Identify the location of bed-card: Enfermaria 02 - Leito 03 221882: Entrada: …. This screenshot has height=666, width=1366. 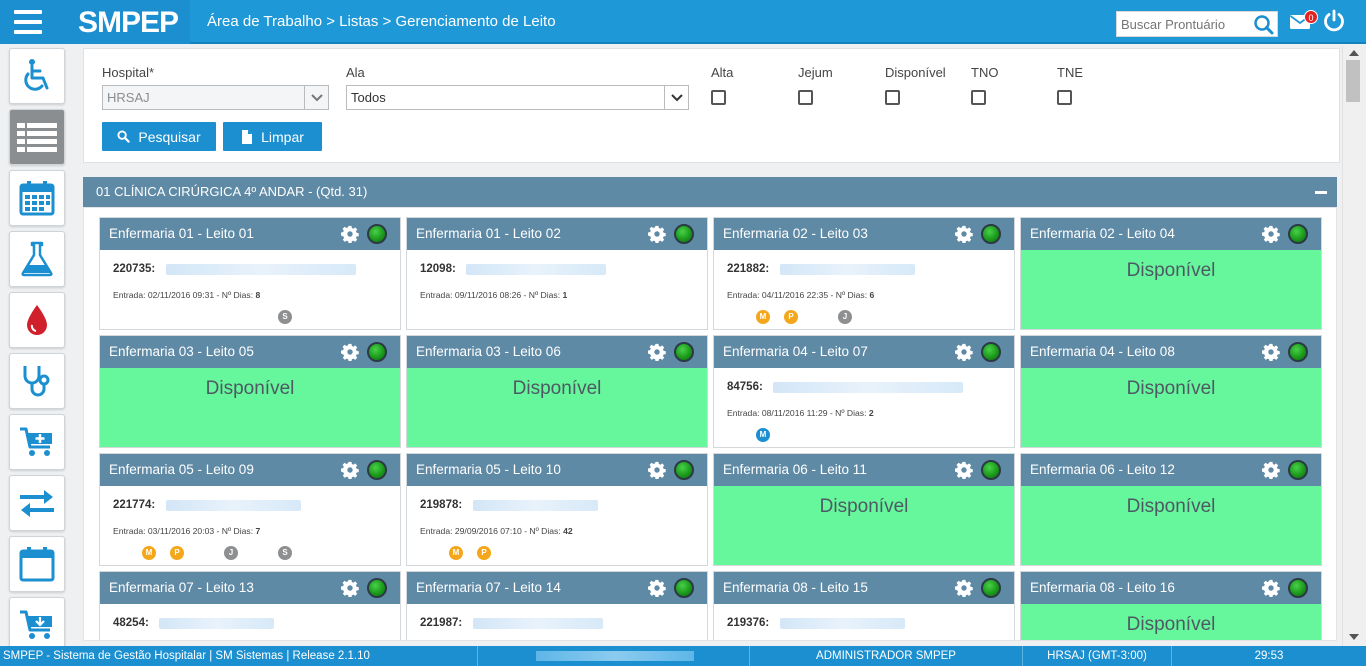
(864, 273).